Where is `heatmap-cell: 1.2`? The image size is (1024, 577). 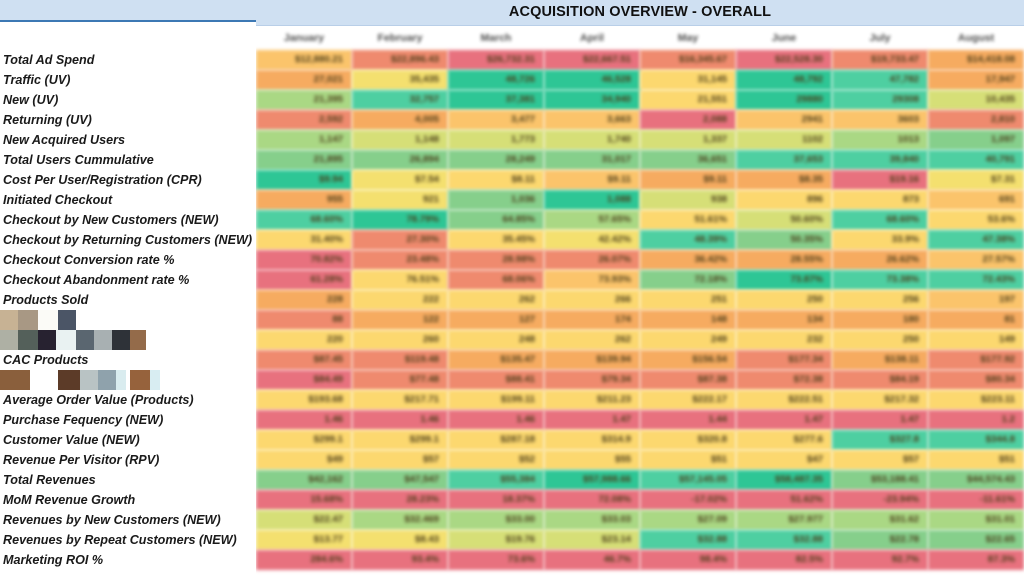 heatmap-cell: 1.2 is located at coordinates (976, 420).